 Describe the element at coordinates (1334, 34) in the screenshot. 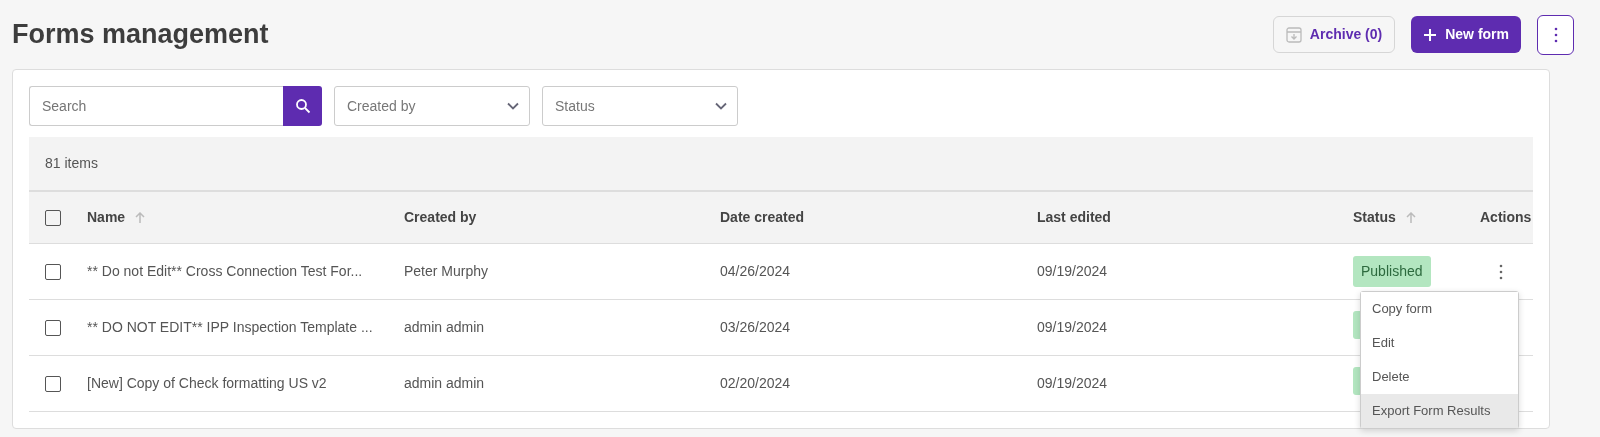

I see `archive-button: Archive (0)` at that location.